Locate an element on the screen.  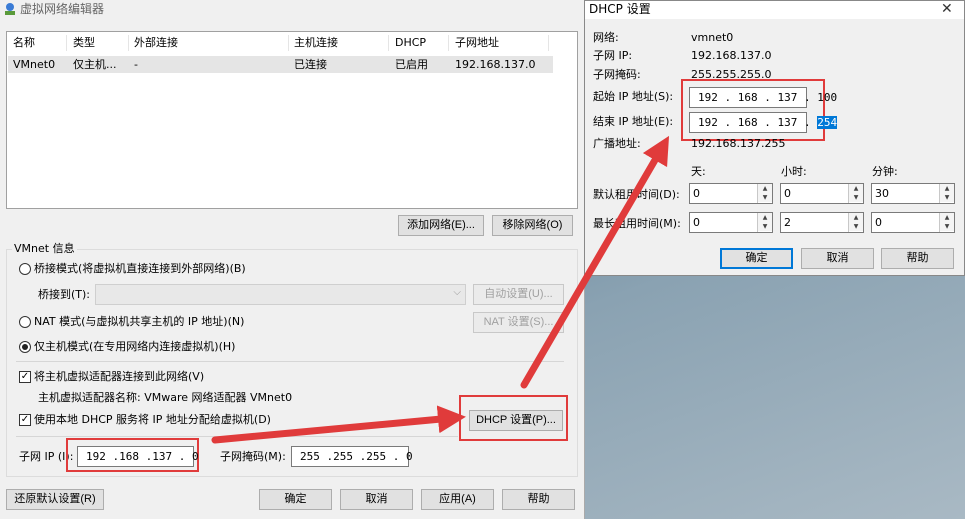
arrow-to-dhcp-button is located at coordinates (338, 424).